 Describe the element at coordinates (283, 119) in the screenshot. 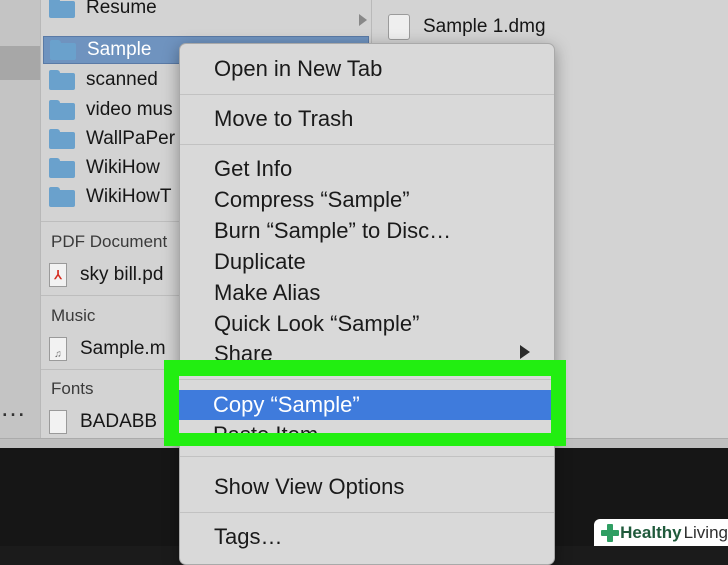

I see `menu-item-move-to-trash: Move to Trash` at that location.